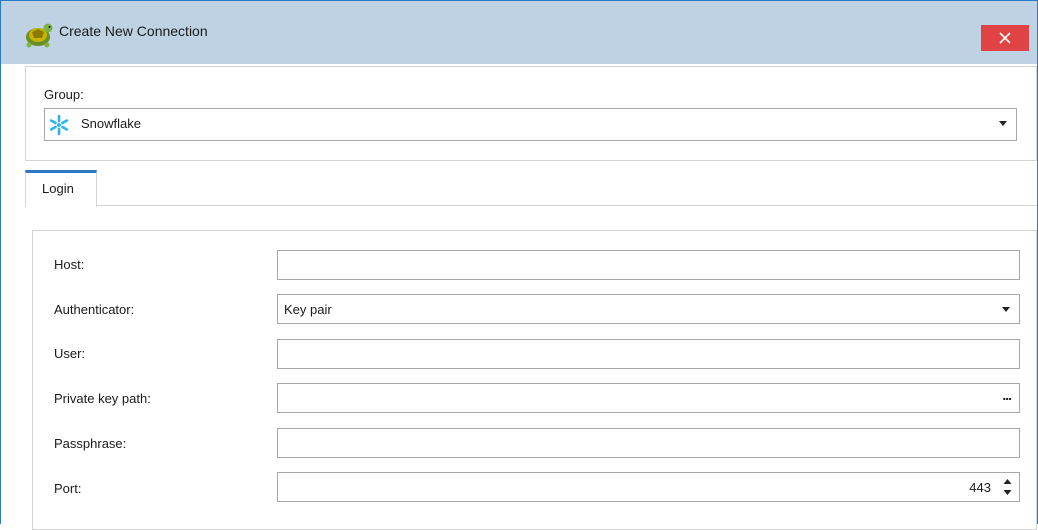 The height and width of the screenshot is (530, 1038). What do you see at coordinates (69, 264) in the screenshot?
I see `host-label: Host:` at bounding box center [69, 264].